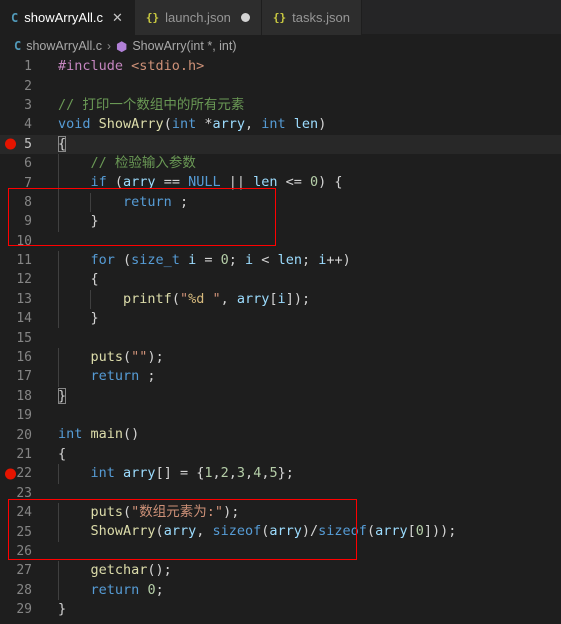 The height and width of the screenshot is (624, 561). What do you see at coordinates (280, 493) in the screenshot?
I see `code-line: 23` at bounding box center [280, 493].